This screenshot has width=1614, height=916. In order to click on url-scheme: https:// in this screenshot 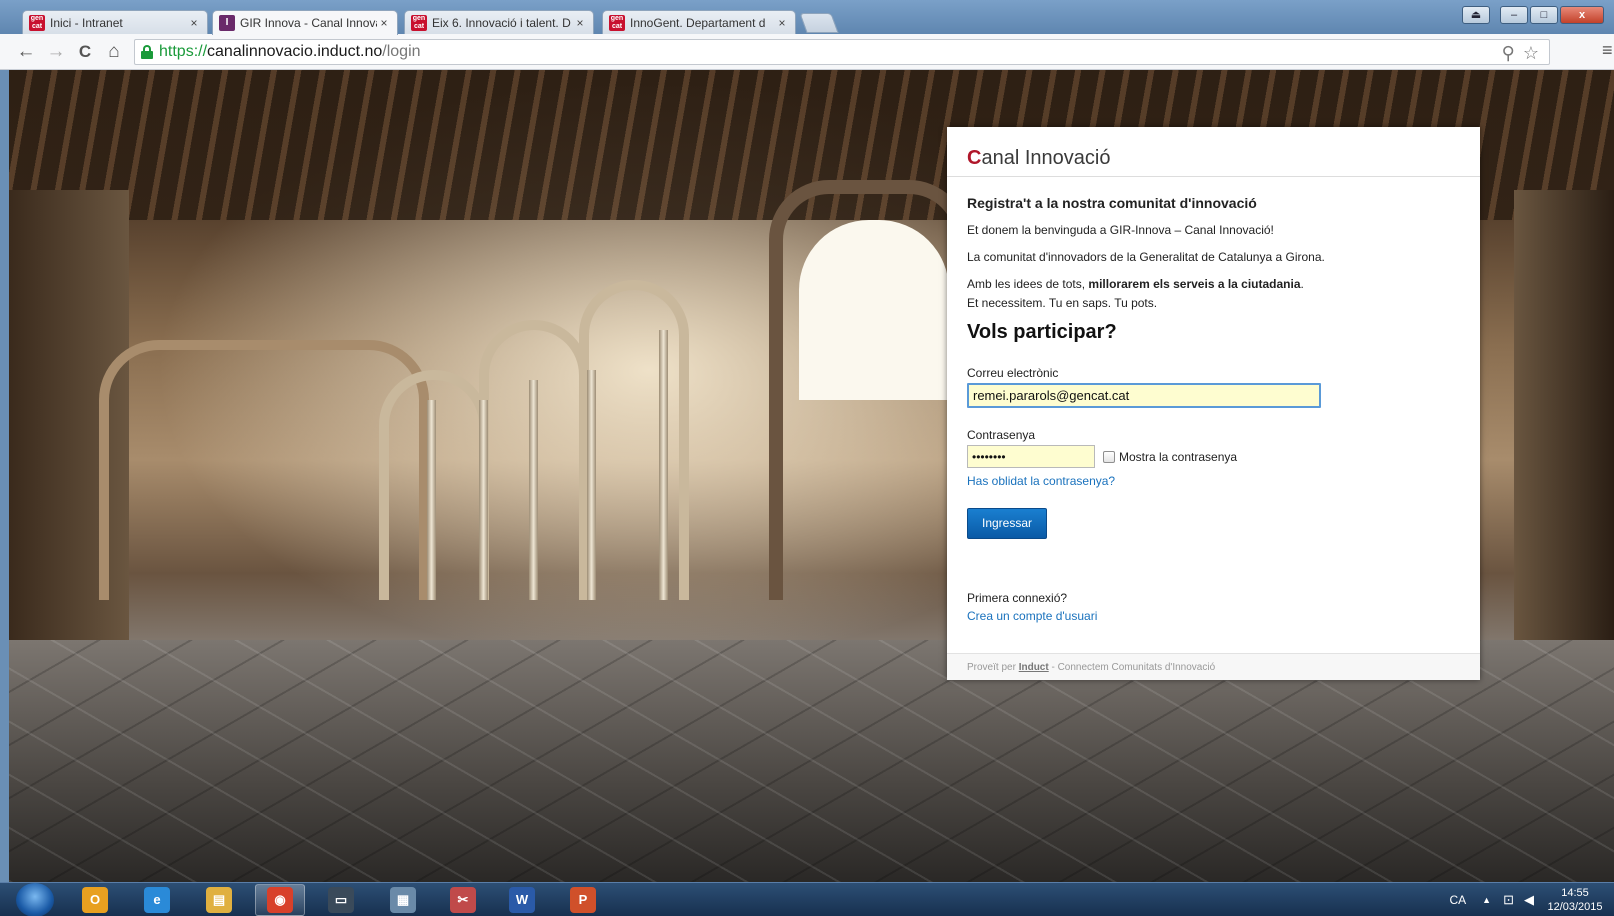, I will do `click(183, 51)`.